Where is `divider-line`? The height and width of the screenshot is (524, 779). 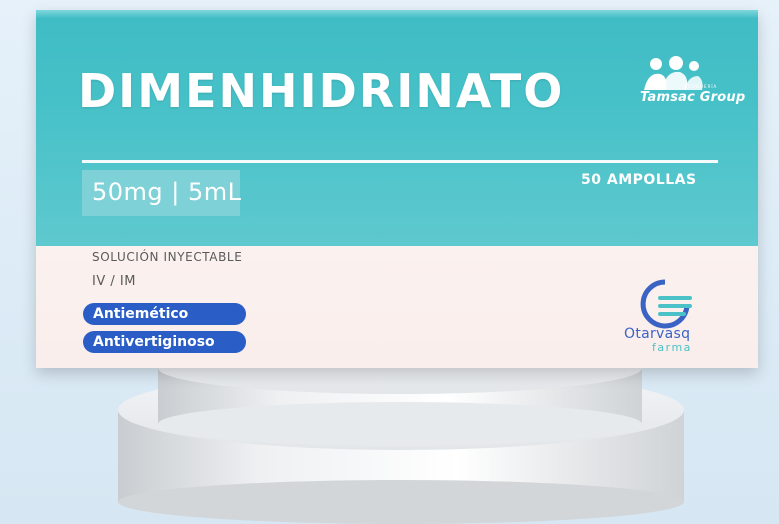 divider-line is located at coordinates (400, 161).